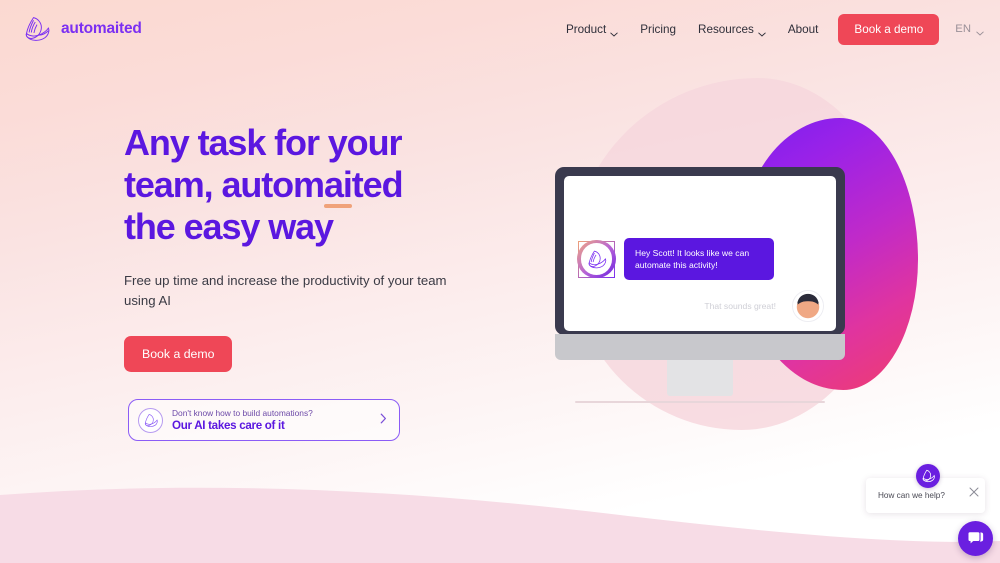 Image resolution: width=1000 pixels, height=563 pixels. I want to click on language-selector: EN, so click(969, 29).